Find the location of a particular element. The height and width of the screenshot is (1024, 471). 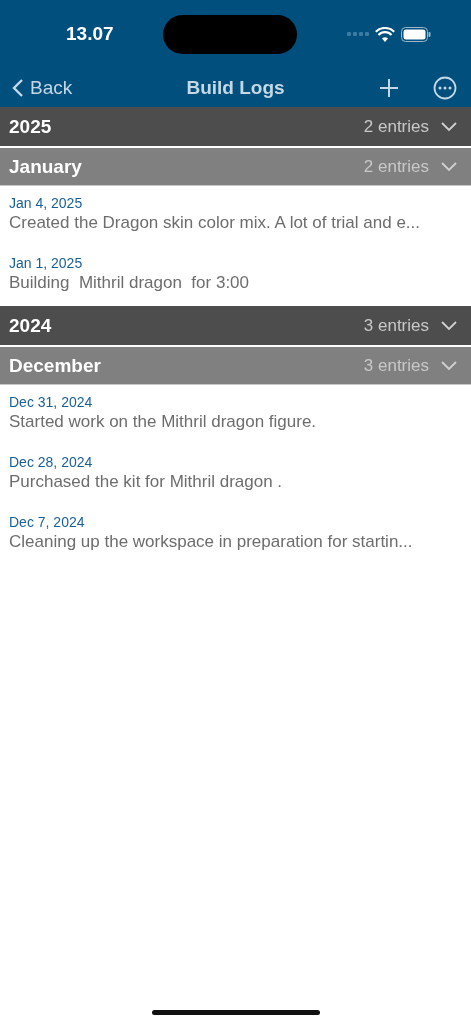

month-header: January 2 entries is located at coordinates (235, 167).